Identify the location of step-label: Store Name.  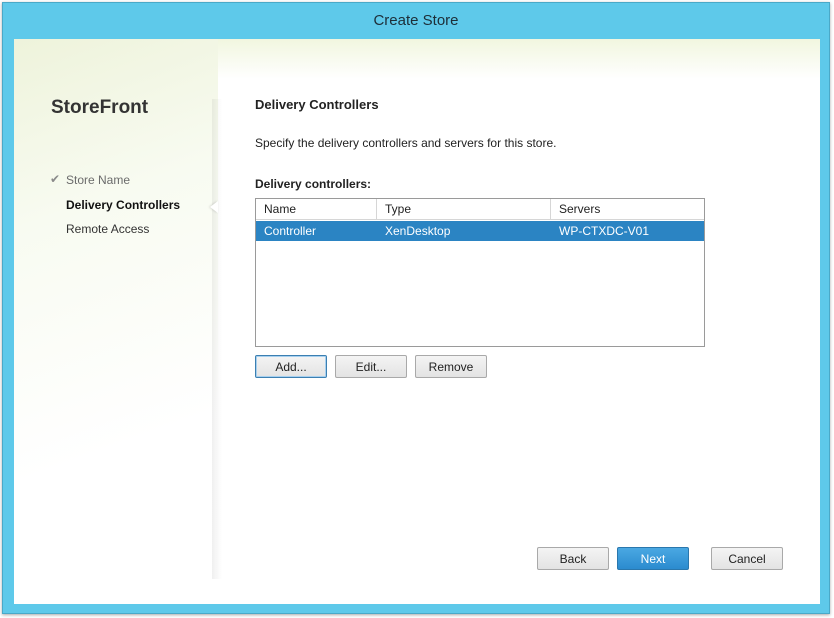
(98, 180).